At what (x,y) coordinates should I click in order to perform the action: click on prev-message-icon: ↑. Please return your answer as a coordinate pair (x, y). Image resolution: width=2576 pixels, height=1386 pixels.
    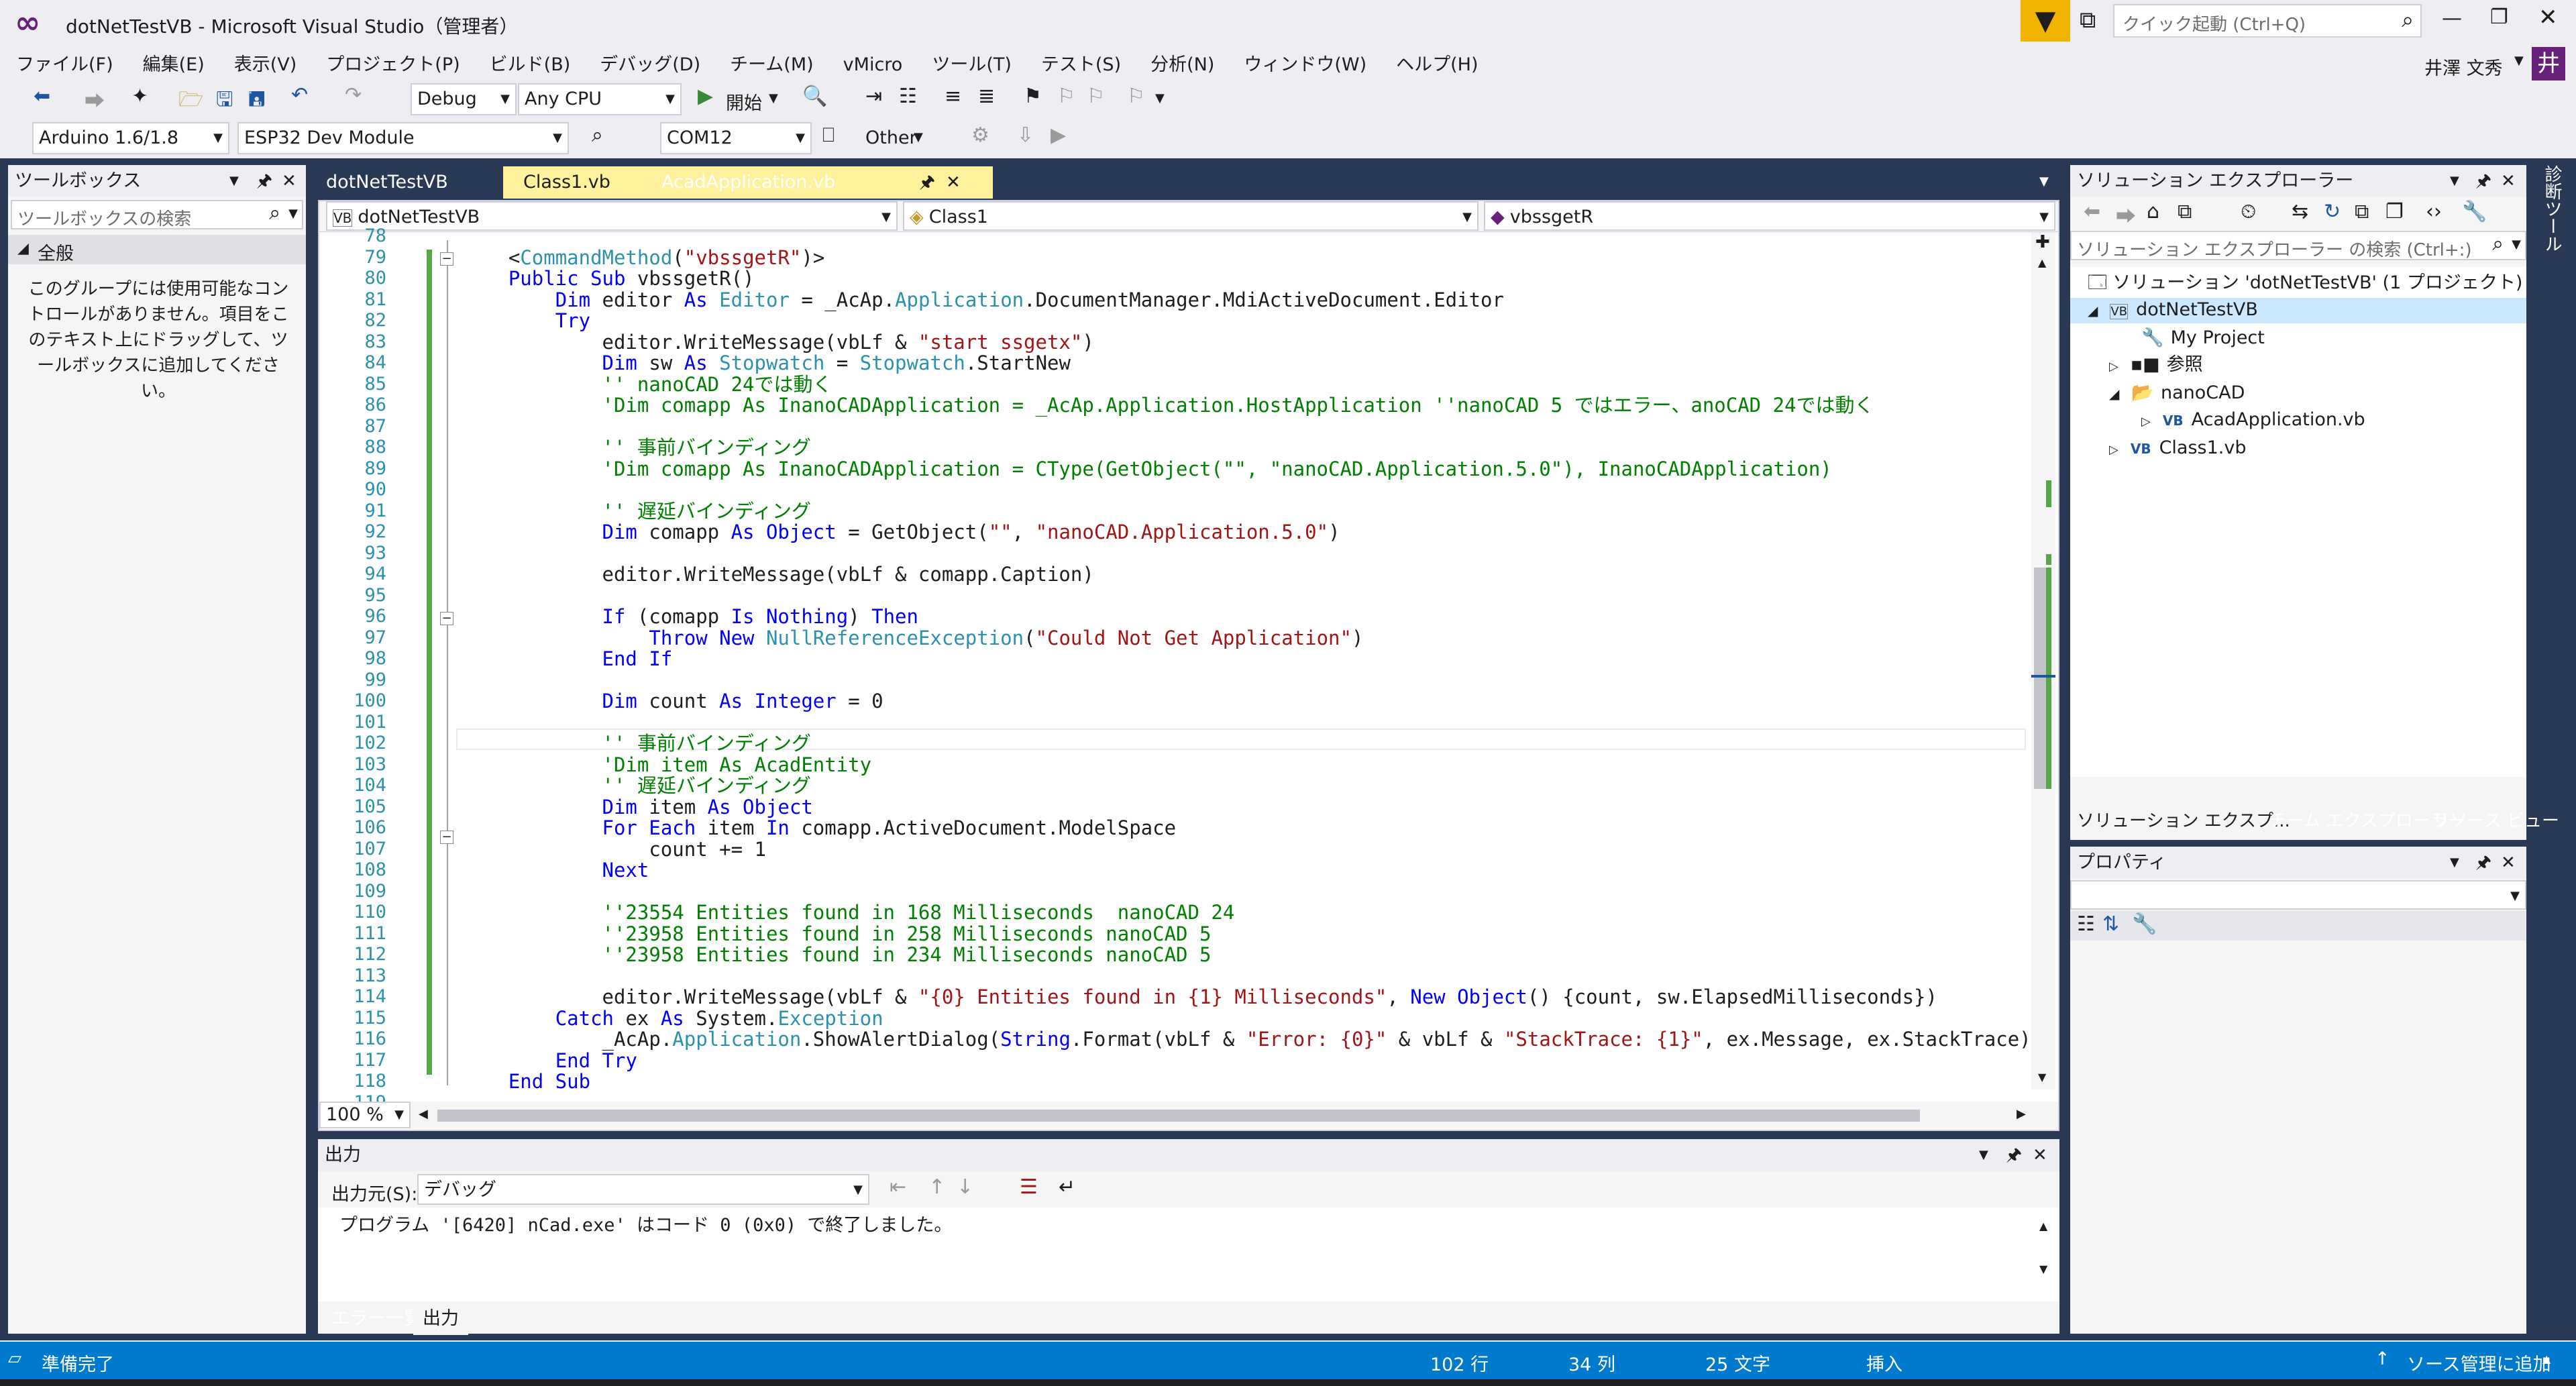
    Looking at the image, I should click on (936, 1187).